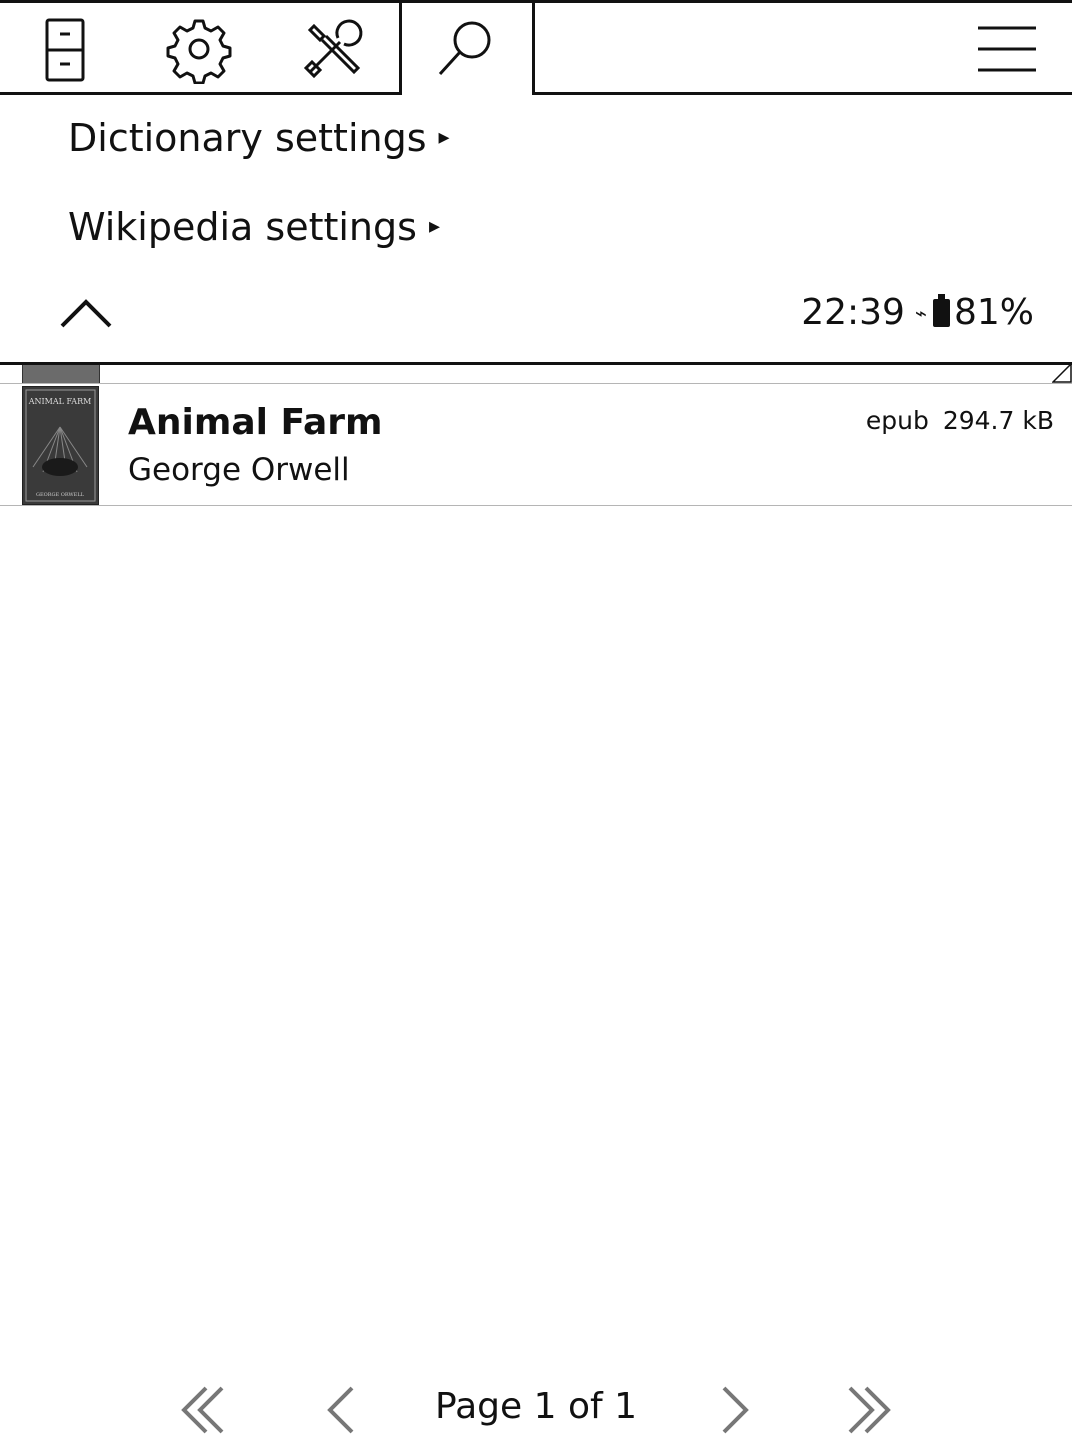  Describe the element at coordinates (333, 49) in the screenshot. I see `tools-icon` at that location.